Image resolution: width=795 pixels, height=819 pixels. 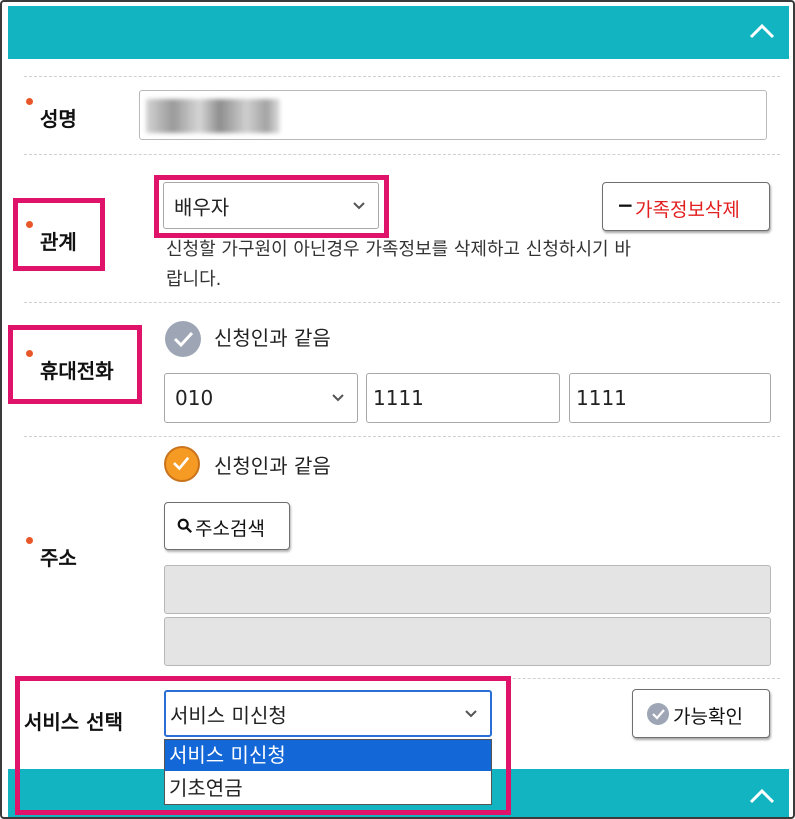 What do you see at coordinates (328, 788) in the screenshot?
I see `service-option: 기초연금` at bounding box center [328, 788].